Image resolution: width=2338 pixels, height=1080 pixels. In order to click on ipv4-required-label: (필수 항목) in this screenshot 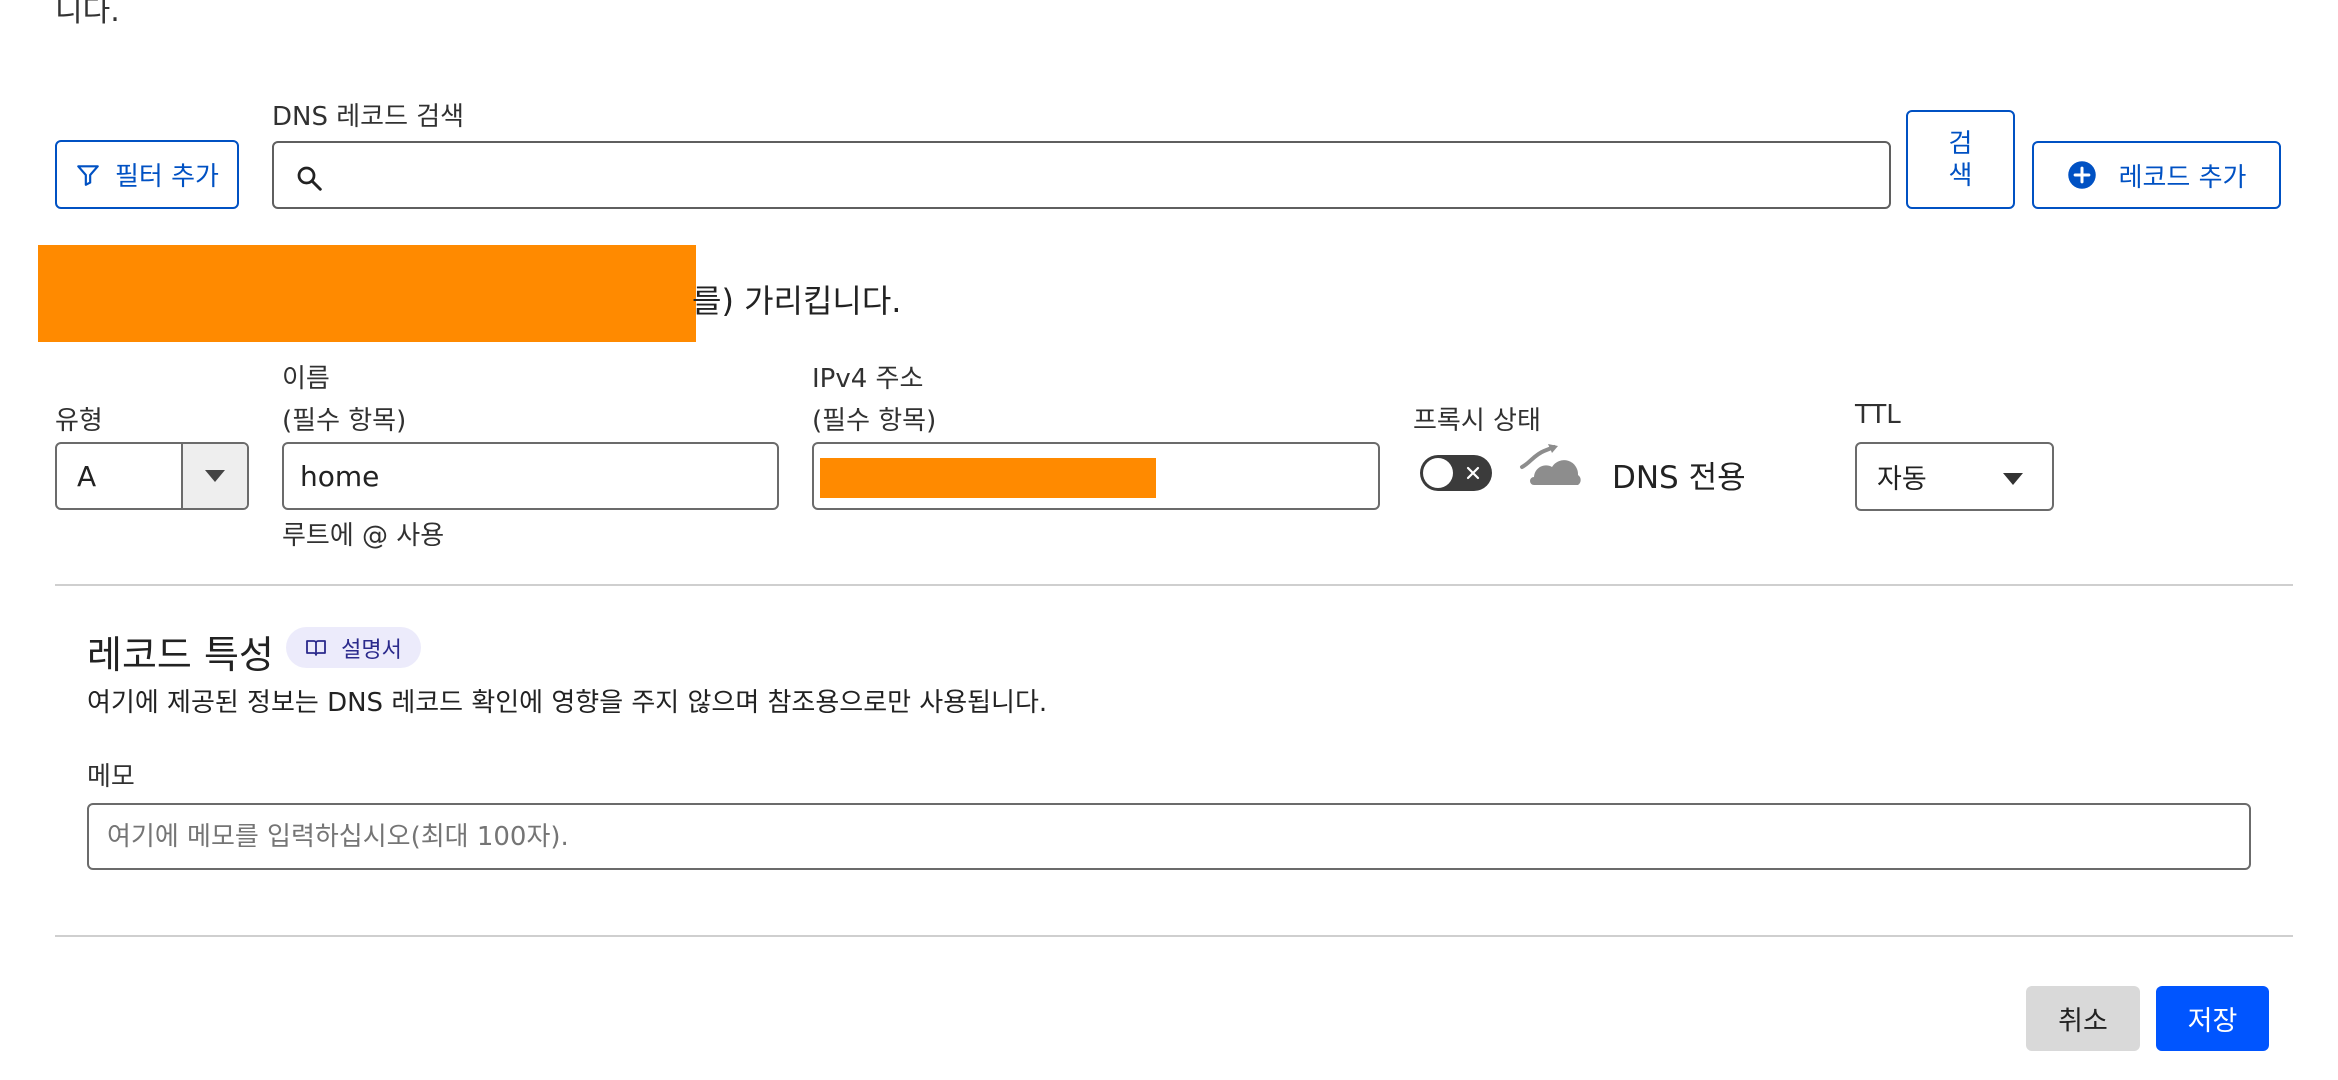, I will do `click(874, 421)`.